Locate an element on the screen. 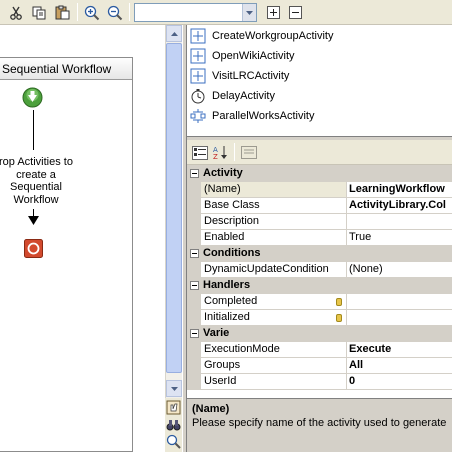  property-row: ExecutionMode Execute is located at coordinates (319, 350).